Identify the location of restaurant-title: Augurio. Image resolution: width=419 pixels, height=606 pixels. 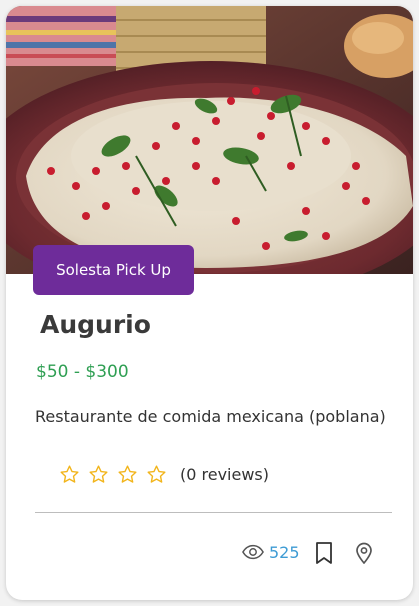
(95, 324).